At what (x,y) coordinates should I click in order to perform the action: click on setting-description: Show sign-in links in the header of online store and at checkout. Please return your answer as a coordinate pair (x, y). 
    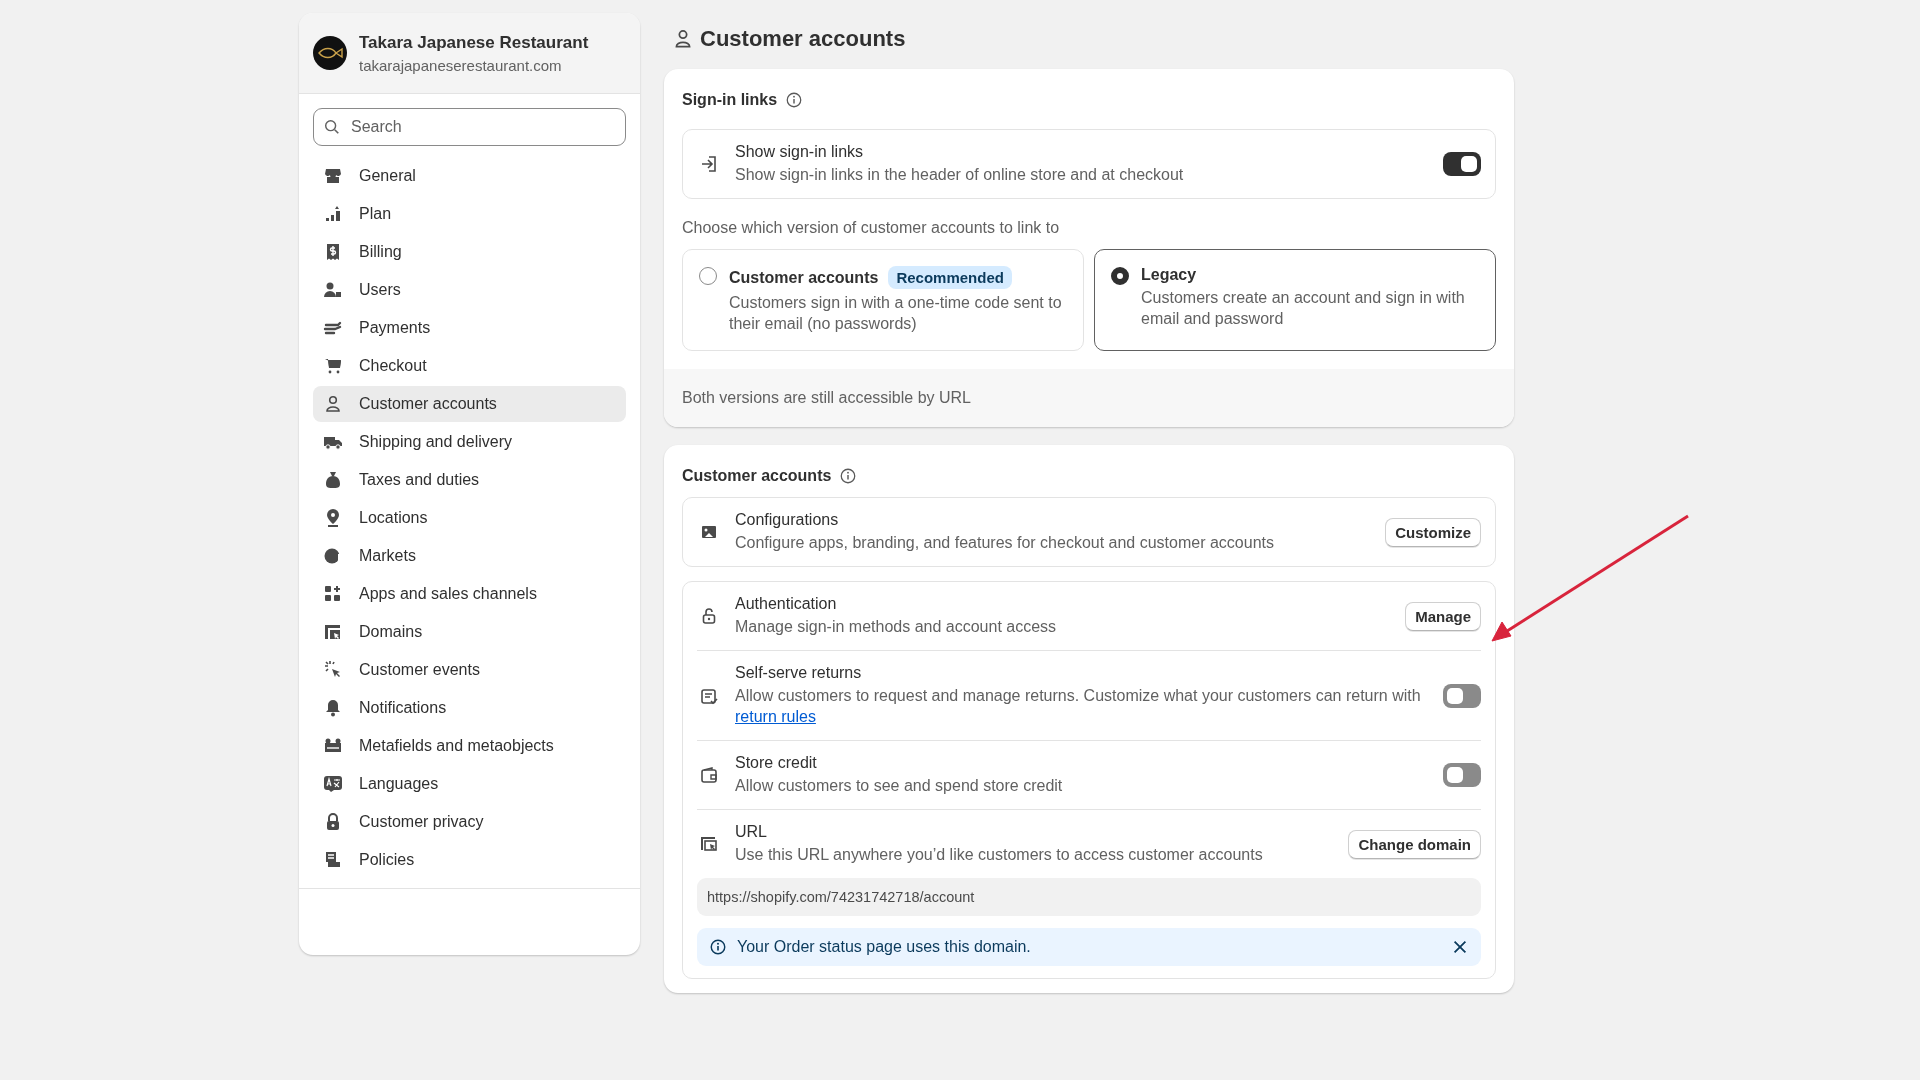
    Looking at the image, I should click on (960, 175).